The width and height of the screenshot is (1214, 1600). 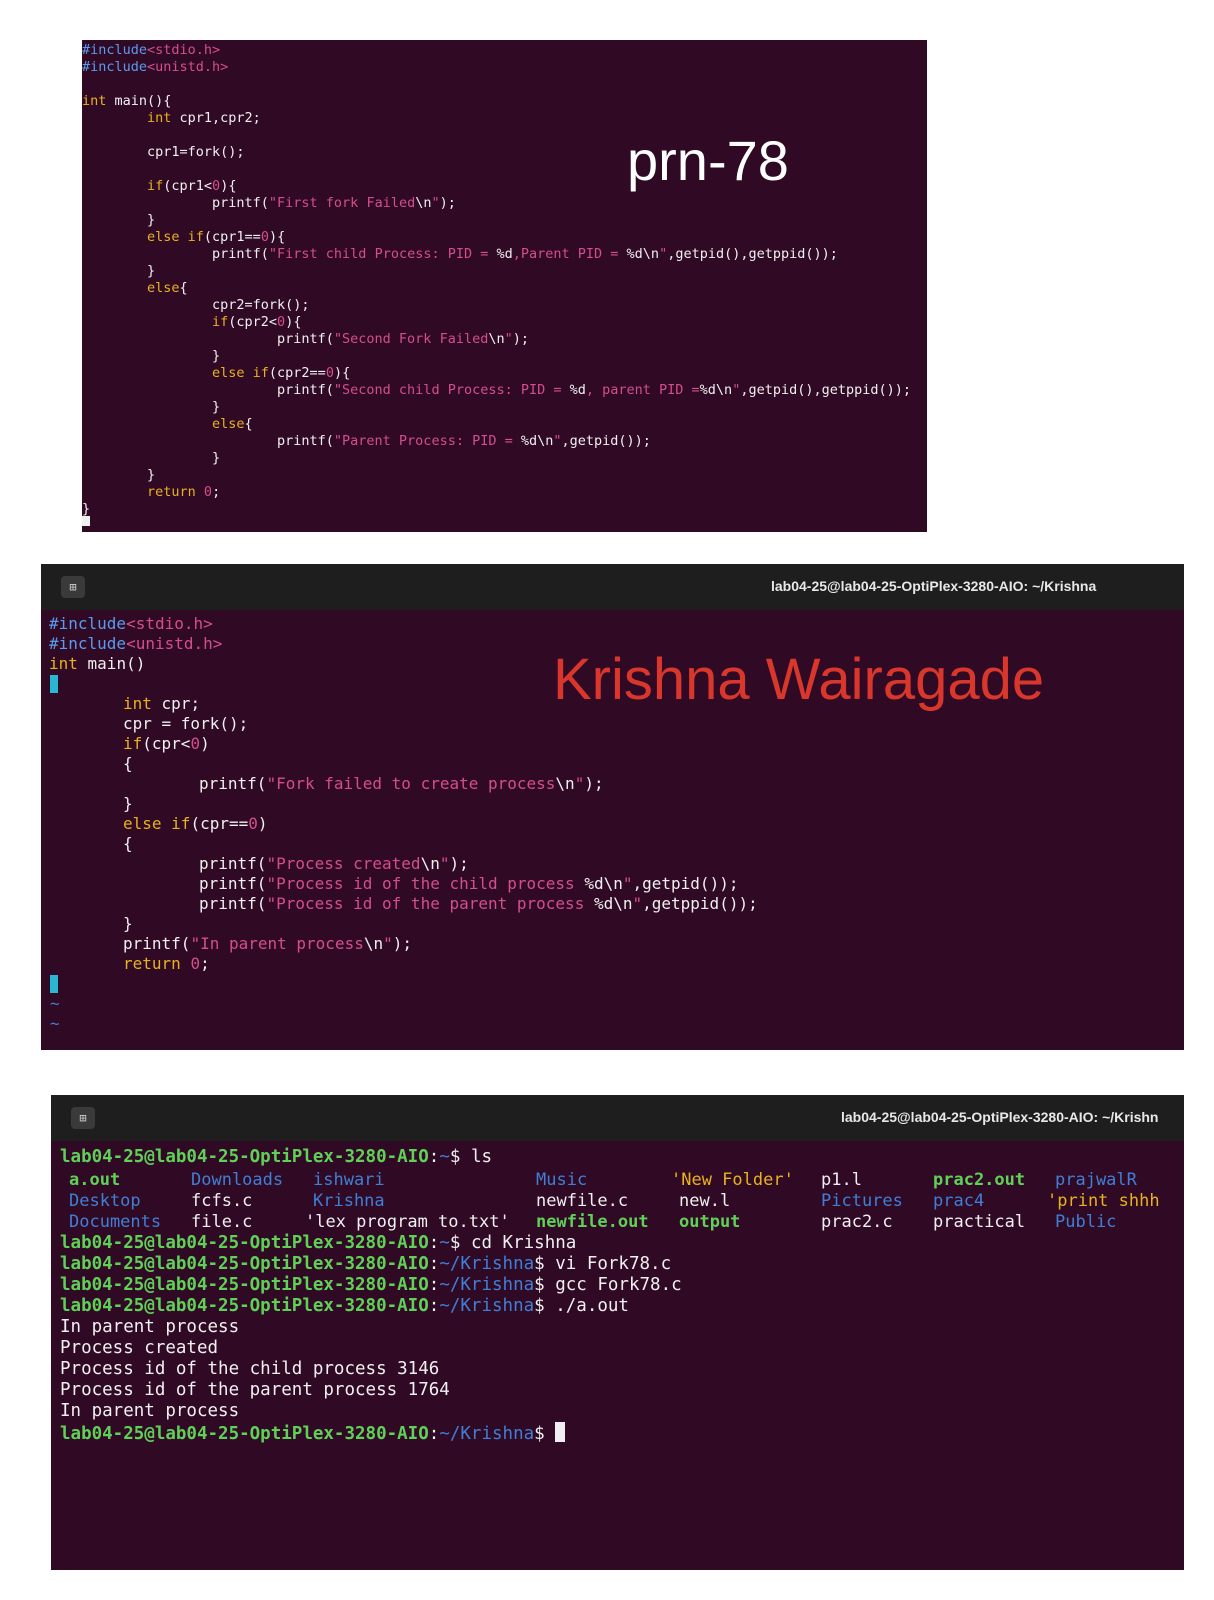 I want to click on vim-cursor-end, so click(x=54, y=984).